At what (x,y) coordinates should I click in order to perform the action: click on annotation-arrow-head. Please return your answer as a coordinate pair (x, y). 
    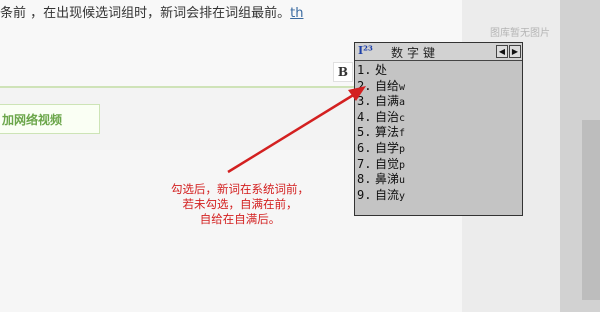
    Looking at the image, I should click on (357, 93).